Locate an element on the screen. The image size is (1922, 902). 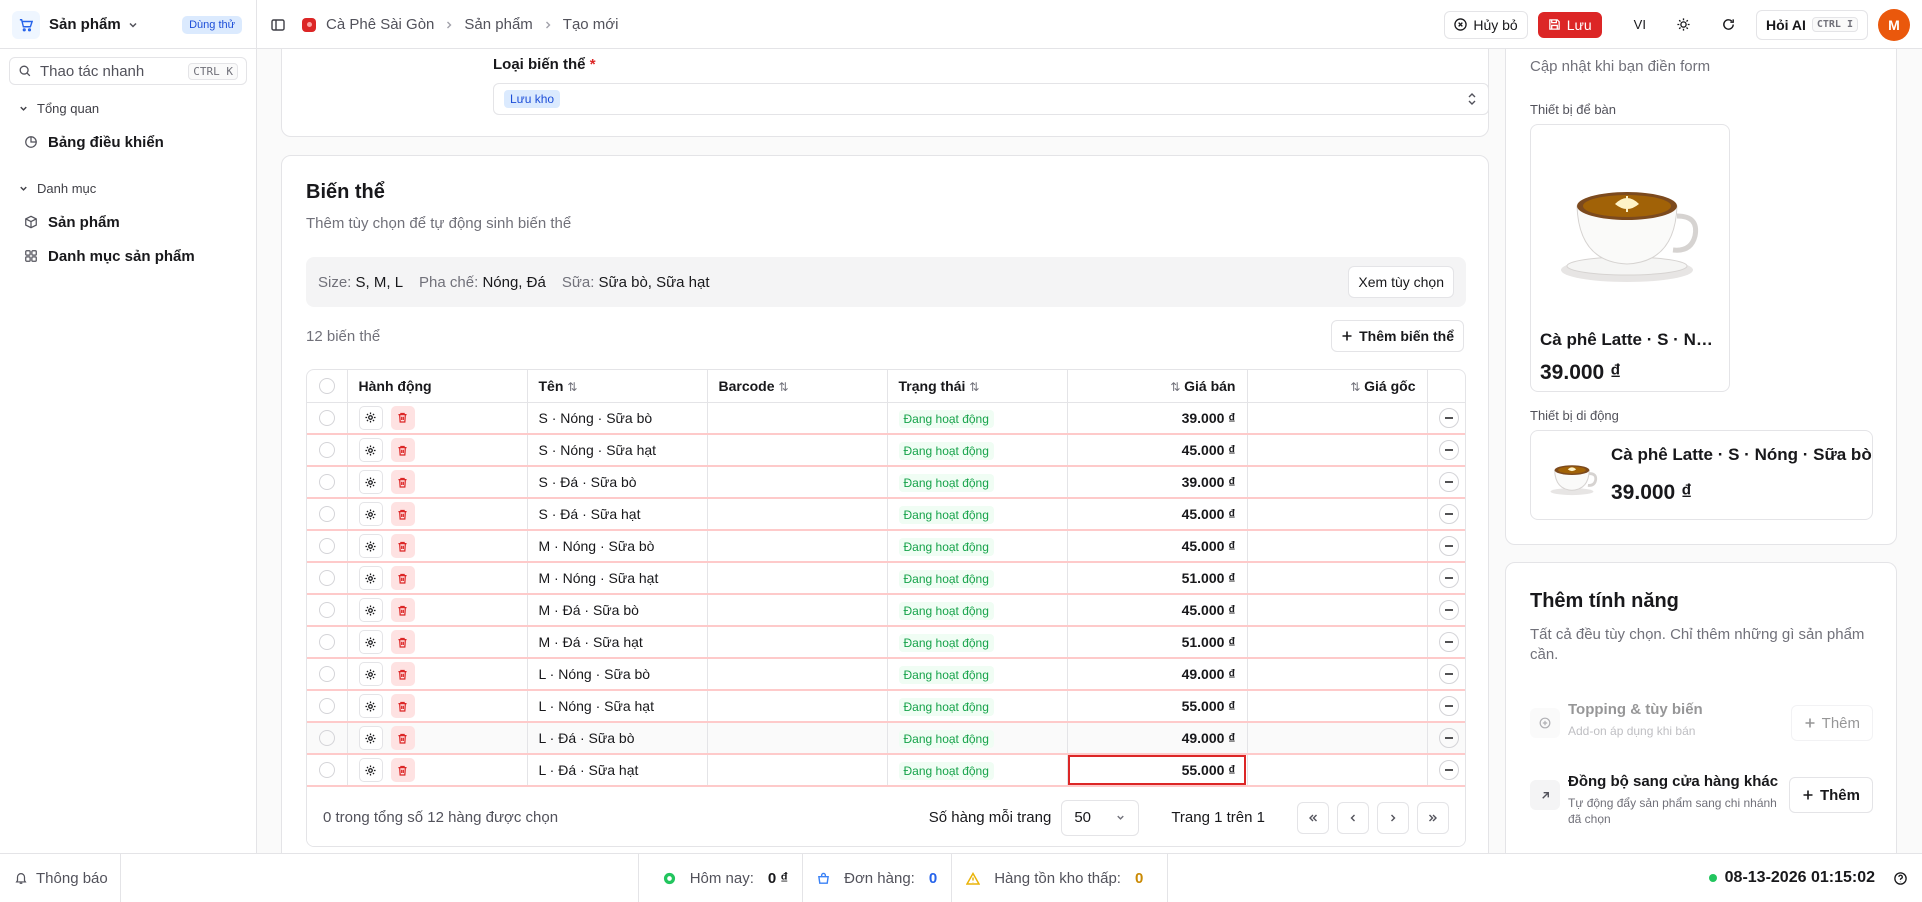
table-row: S · Nóng · Sữa bò Đang hoạt động 39.000 ₫ is located at coordinates (886, 418).